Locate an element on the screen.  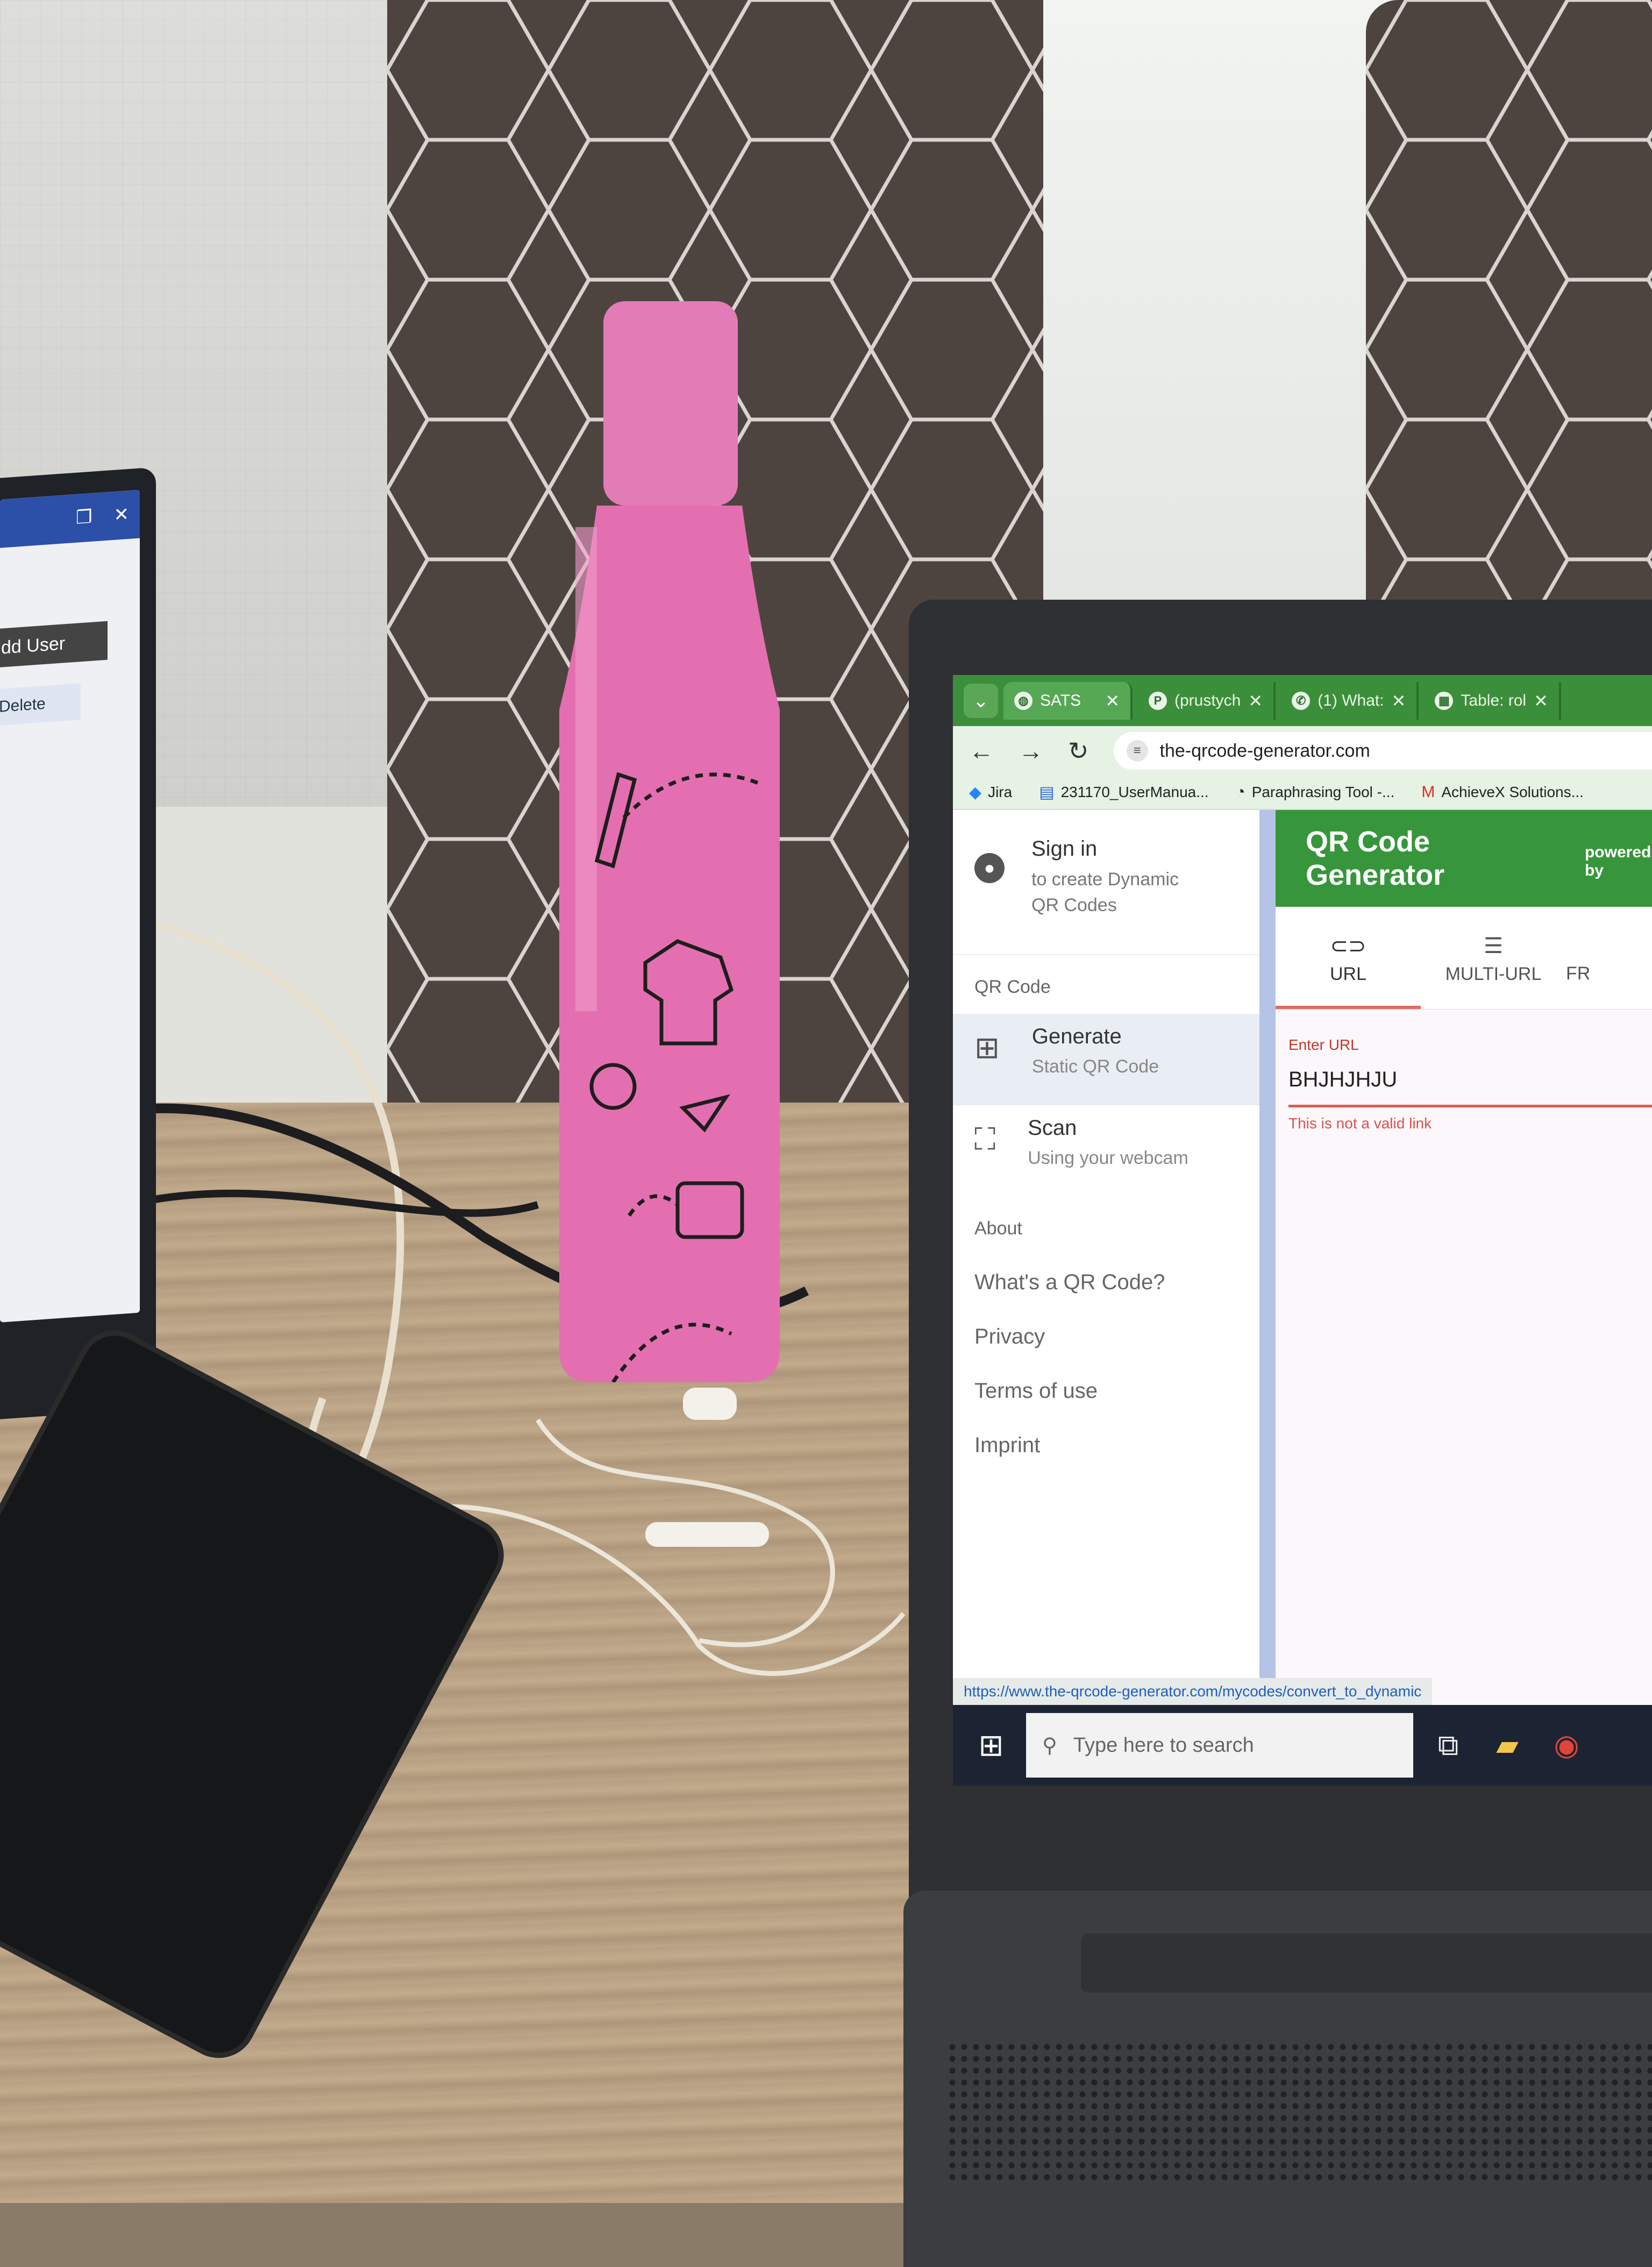
section-label-about: About is located at coordinates (998, 1229).